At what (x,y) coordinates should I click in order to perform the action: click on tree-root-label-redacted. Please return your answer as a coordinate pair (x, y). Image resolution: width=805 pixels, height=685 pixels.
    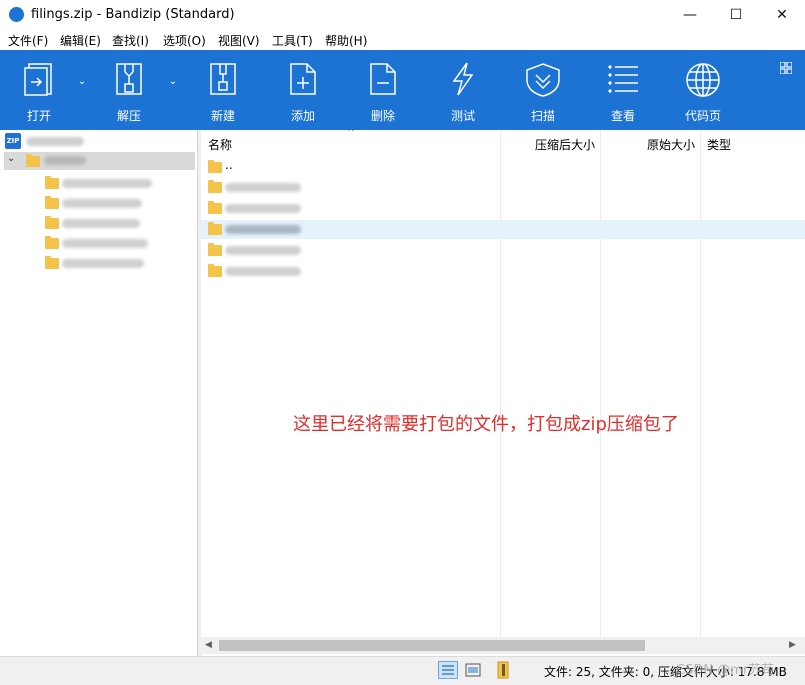
    Looking at the image, I should click on (55, 141).